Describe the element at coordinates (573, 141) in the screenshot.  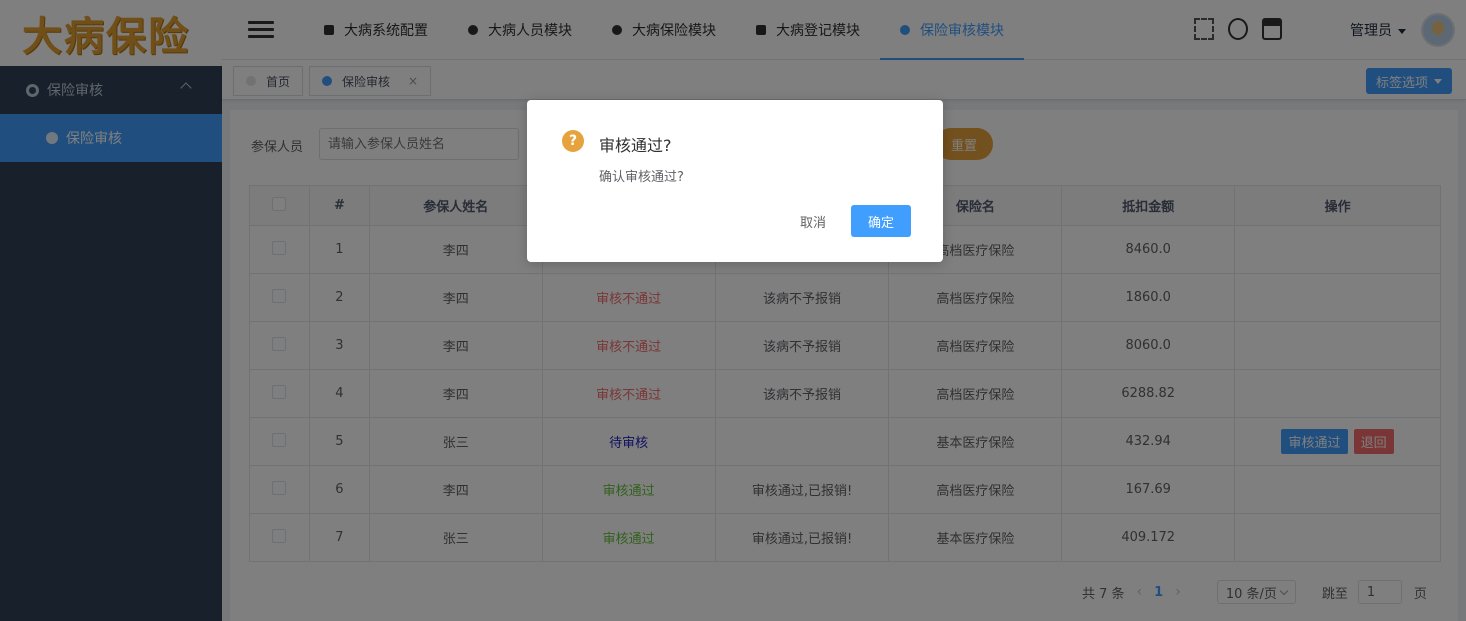
I see `question-icon: ?` at that location.